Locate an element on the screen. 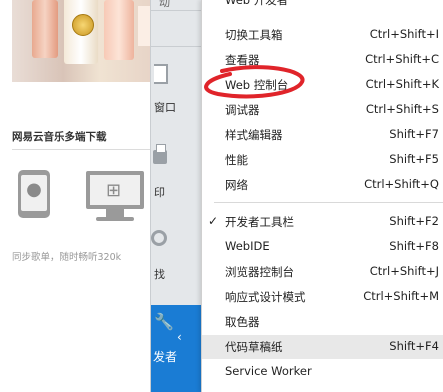  gold-badge-icon is located at coordinates (83, 25).